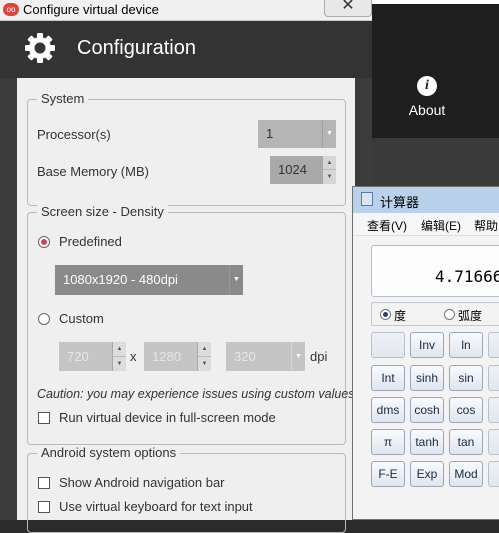  Describe the element at coordinates (388, 378) in the screenshot. I see `calc-key-int: Int` at that location.